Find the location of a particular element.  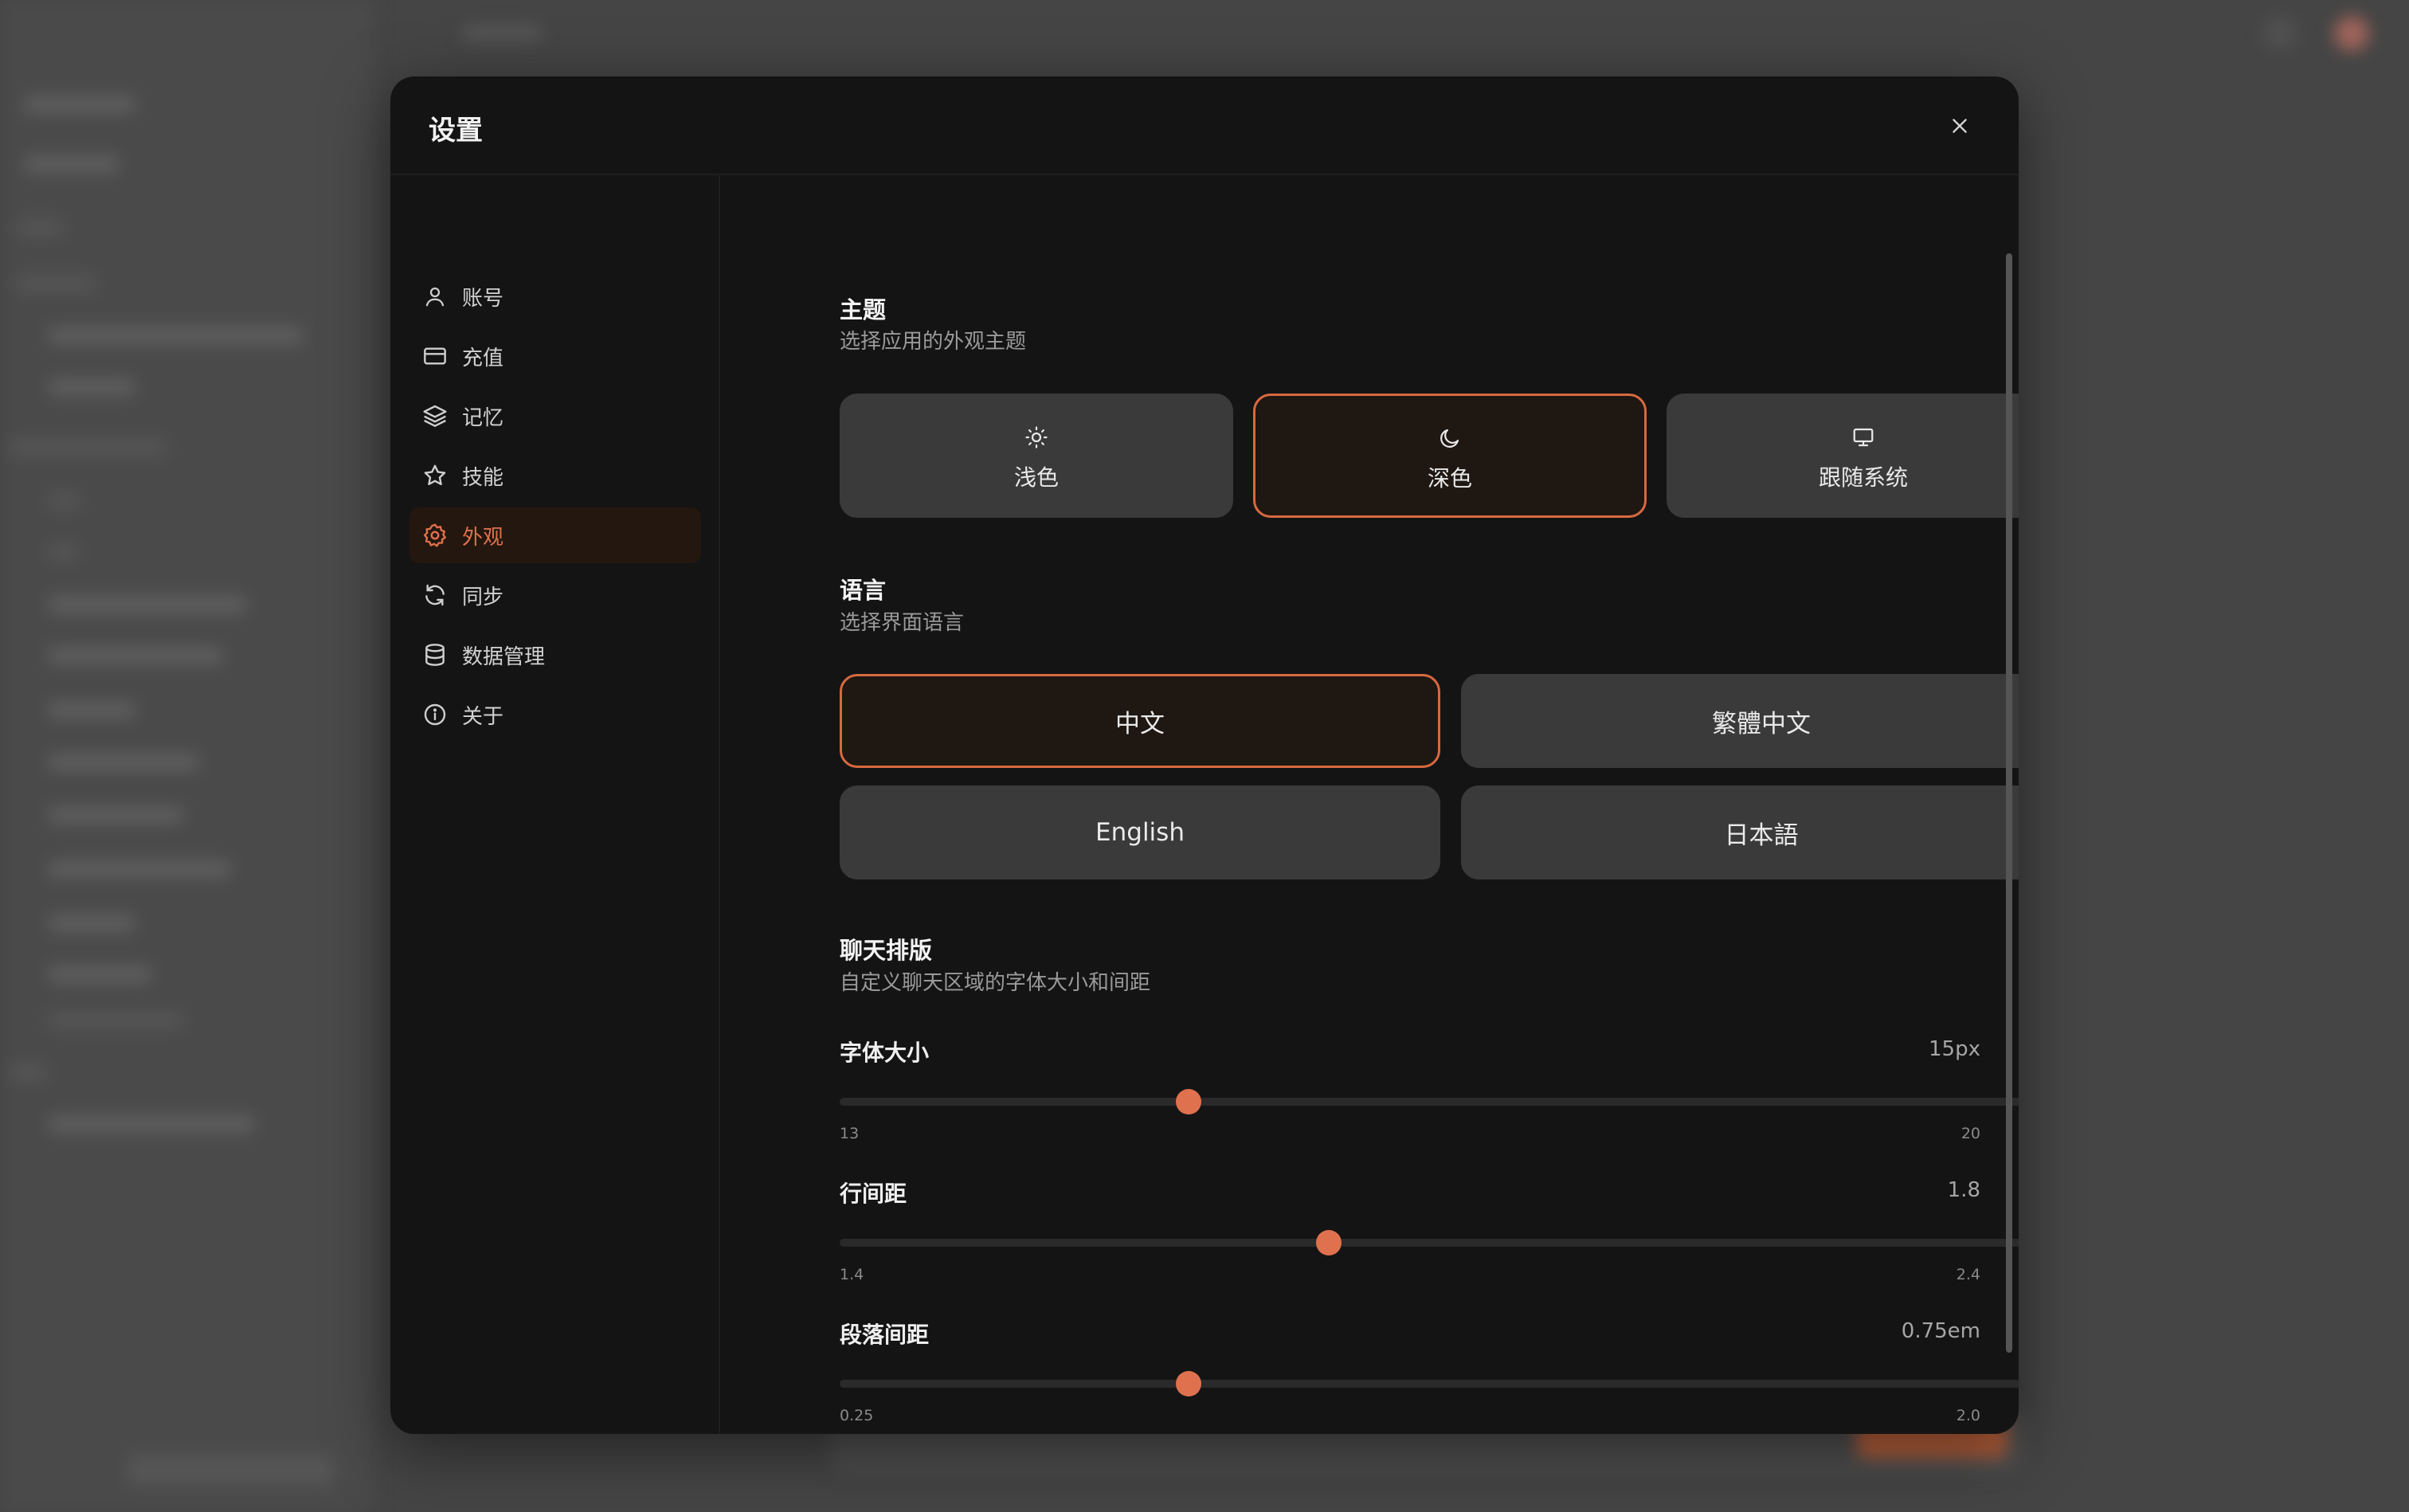

sidebar-item-label: 记忆 is located at coordinates (483, 418).